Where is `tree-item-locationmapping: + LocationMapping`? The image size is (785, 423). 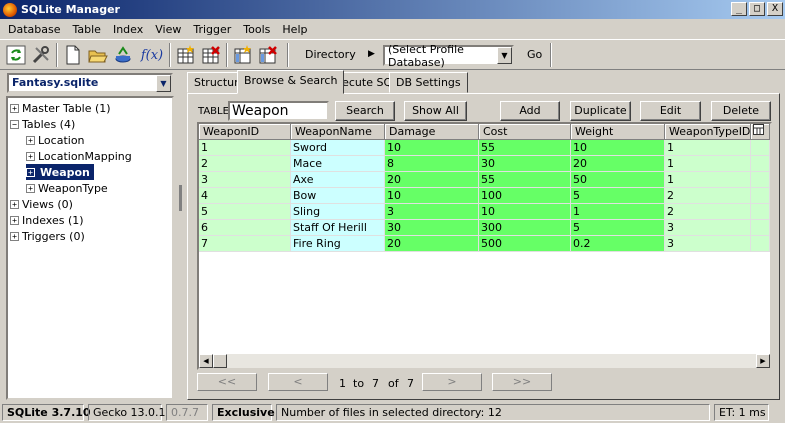
tree-item-locationmapping: + LocationMapping is located at coordinates (79, 156).